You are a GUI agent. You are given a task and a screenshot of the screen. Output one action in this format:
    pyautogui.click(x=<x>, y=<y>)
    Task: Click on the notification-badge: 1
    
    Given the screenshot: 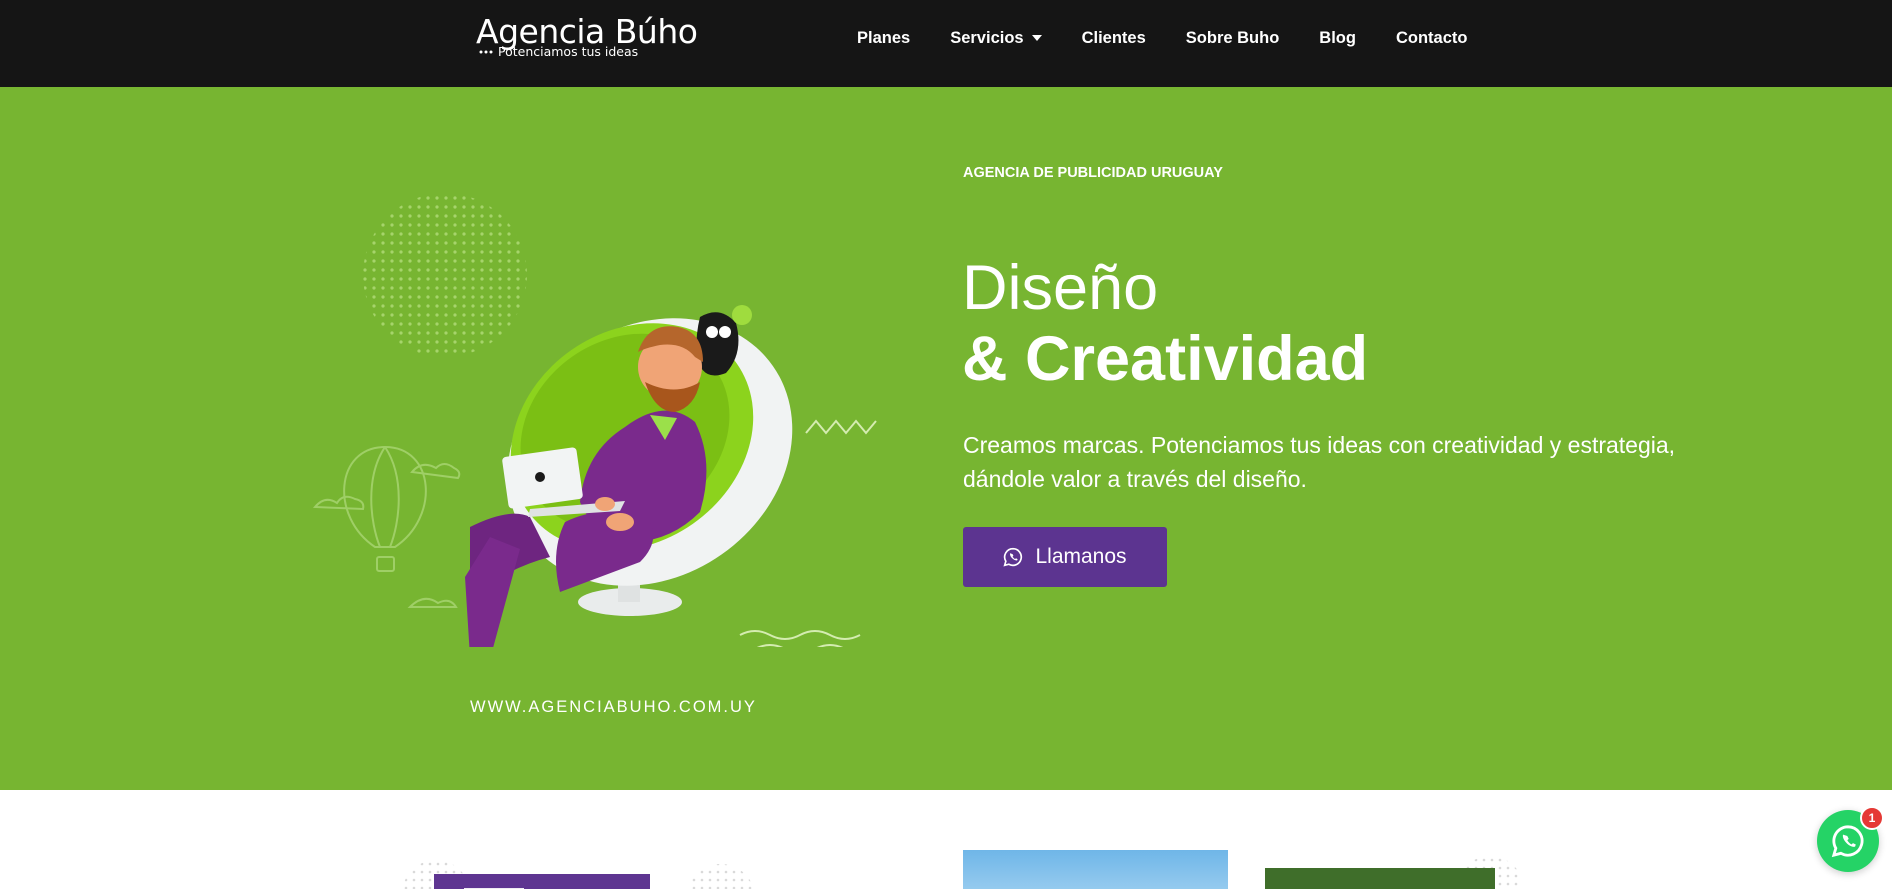 What is the action you would take?
    pyautogui.click(x=1872, y=818)
    